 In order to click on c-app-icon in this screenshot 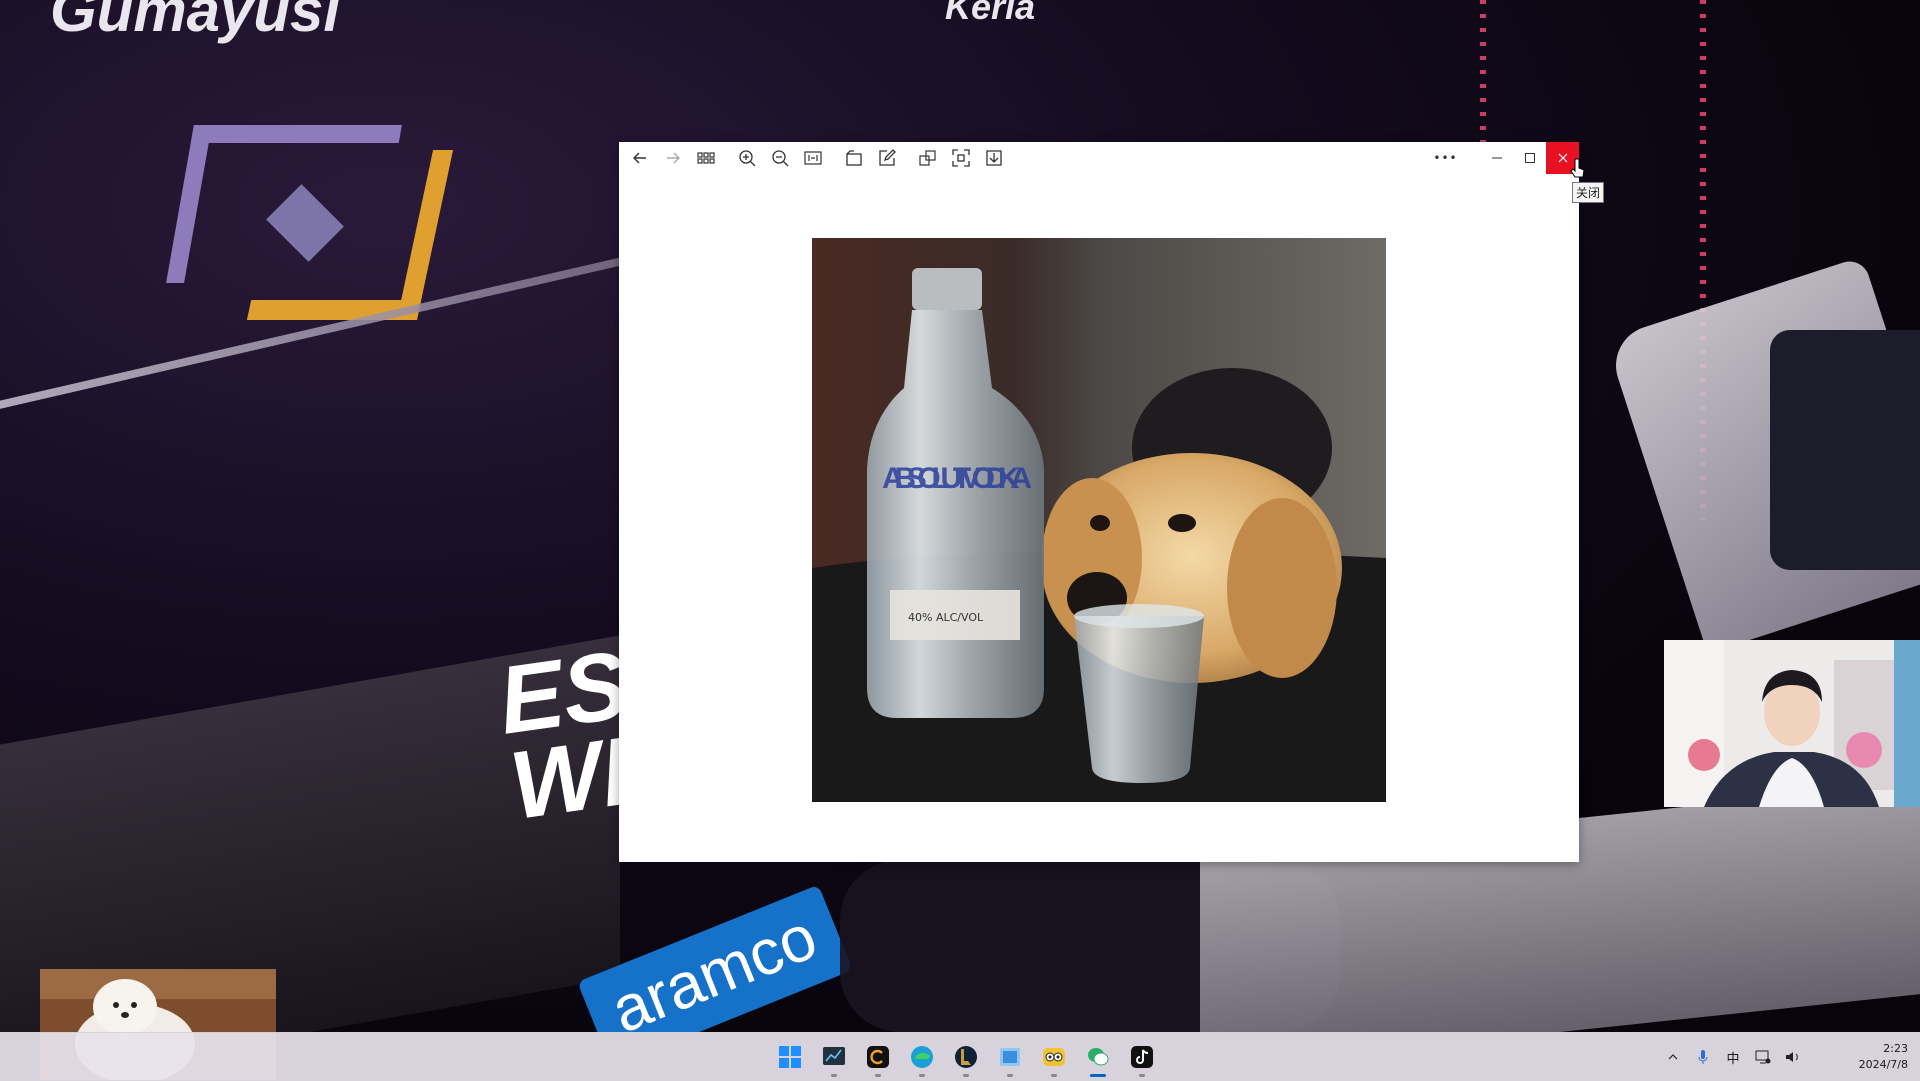, I will do `click(878, 1057)`.